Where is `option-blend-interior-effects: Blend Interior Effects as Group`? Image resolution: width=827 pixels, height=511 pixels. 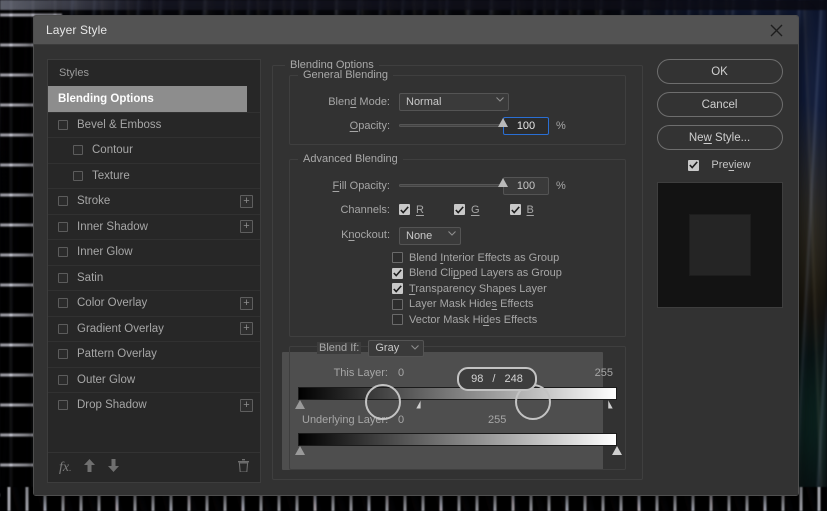 option-blend-interior-effects: Blend Interior Effects as Group is located at coordinates (504, 258).